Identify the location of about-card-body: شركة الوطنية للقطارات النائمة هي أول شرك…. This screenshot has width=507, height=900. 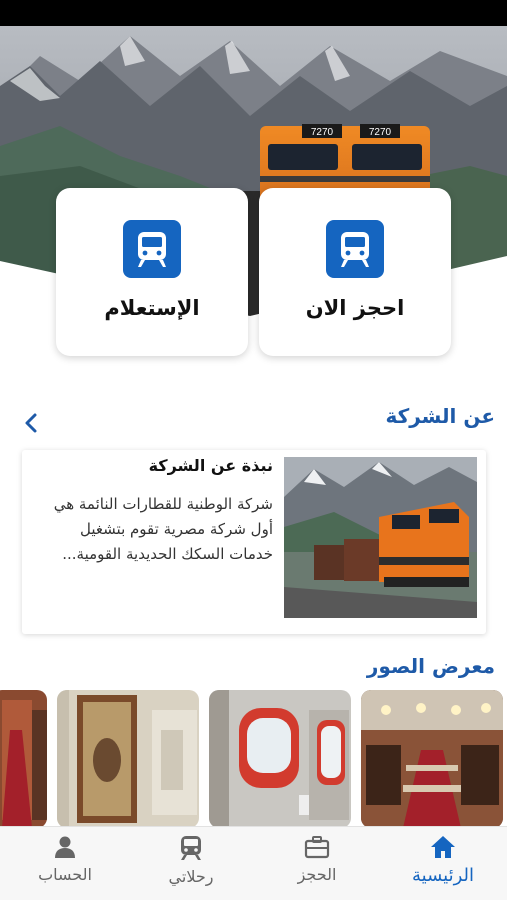
(163, 529).